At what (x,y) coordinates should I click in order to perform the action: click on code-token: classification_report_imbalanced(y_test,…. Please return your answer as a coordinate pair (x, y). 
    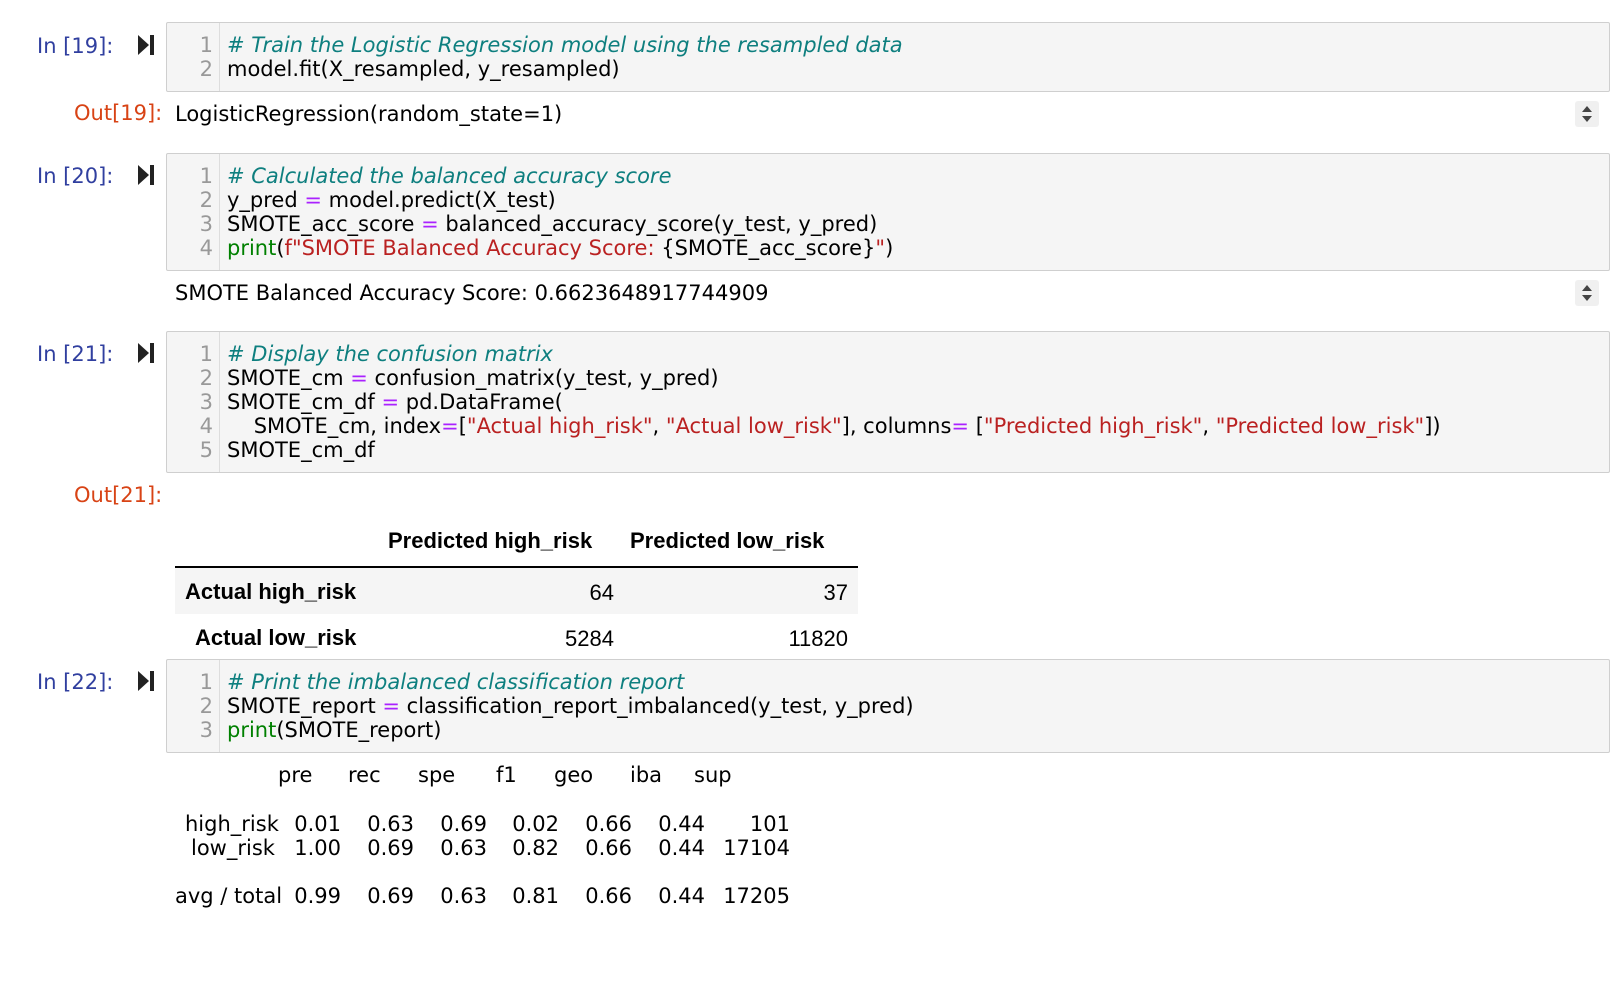
    Looking at the image, I should click on (657, 706).